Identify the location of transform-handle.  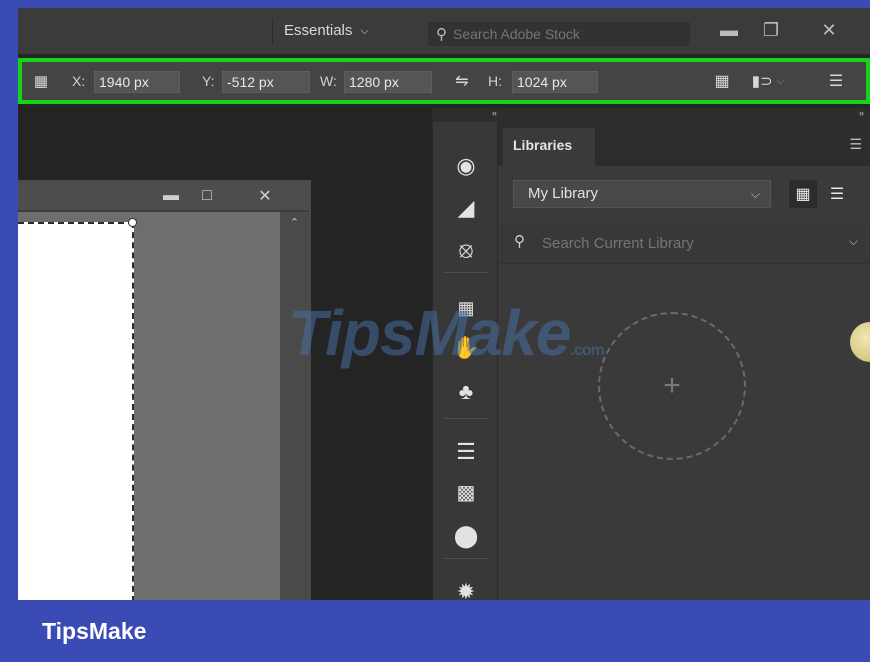
(132, 222).